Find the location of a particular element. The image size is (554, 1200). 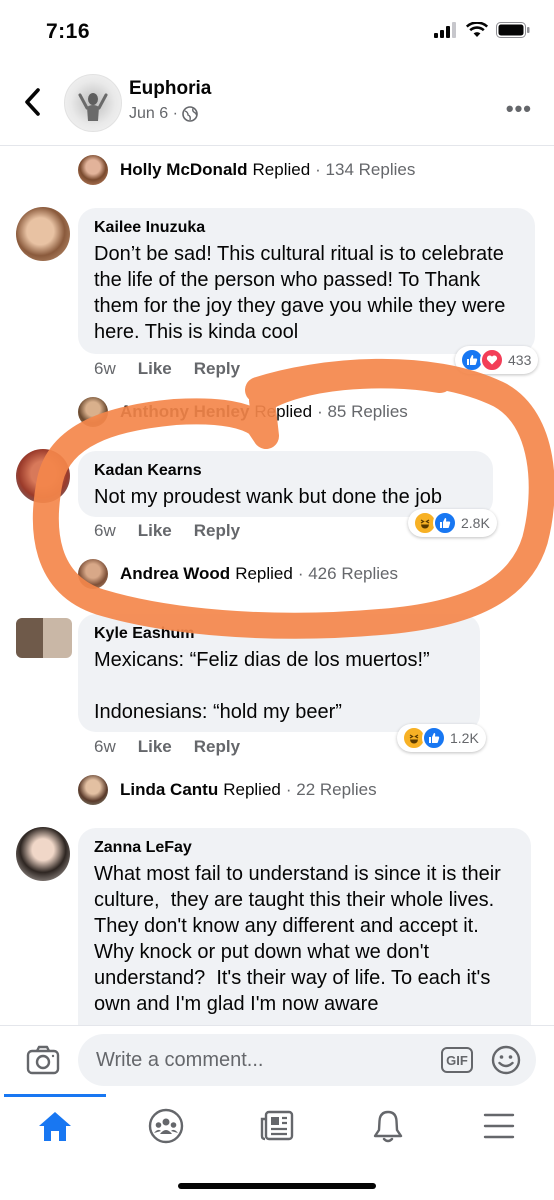

group-avatar is located at coordinates (93, 103).